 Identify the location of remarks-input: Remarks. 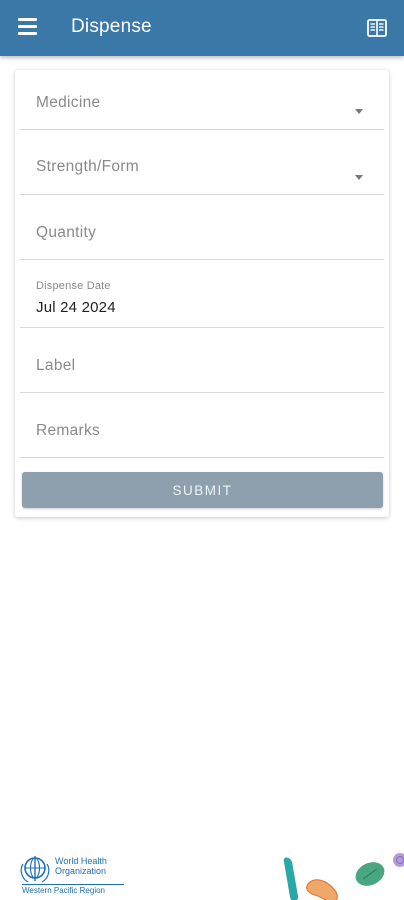
(202, 425).